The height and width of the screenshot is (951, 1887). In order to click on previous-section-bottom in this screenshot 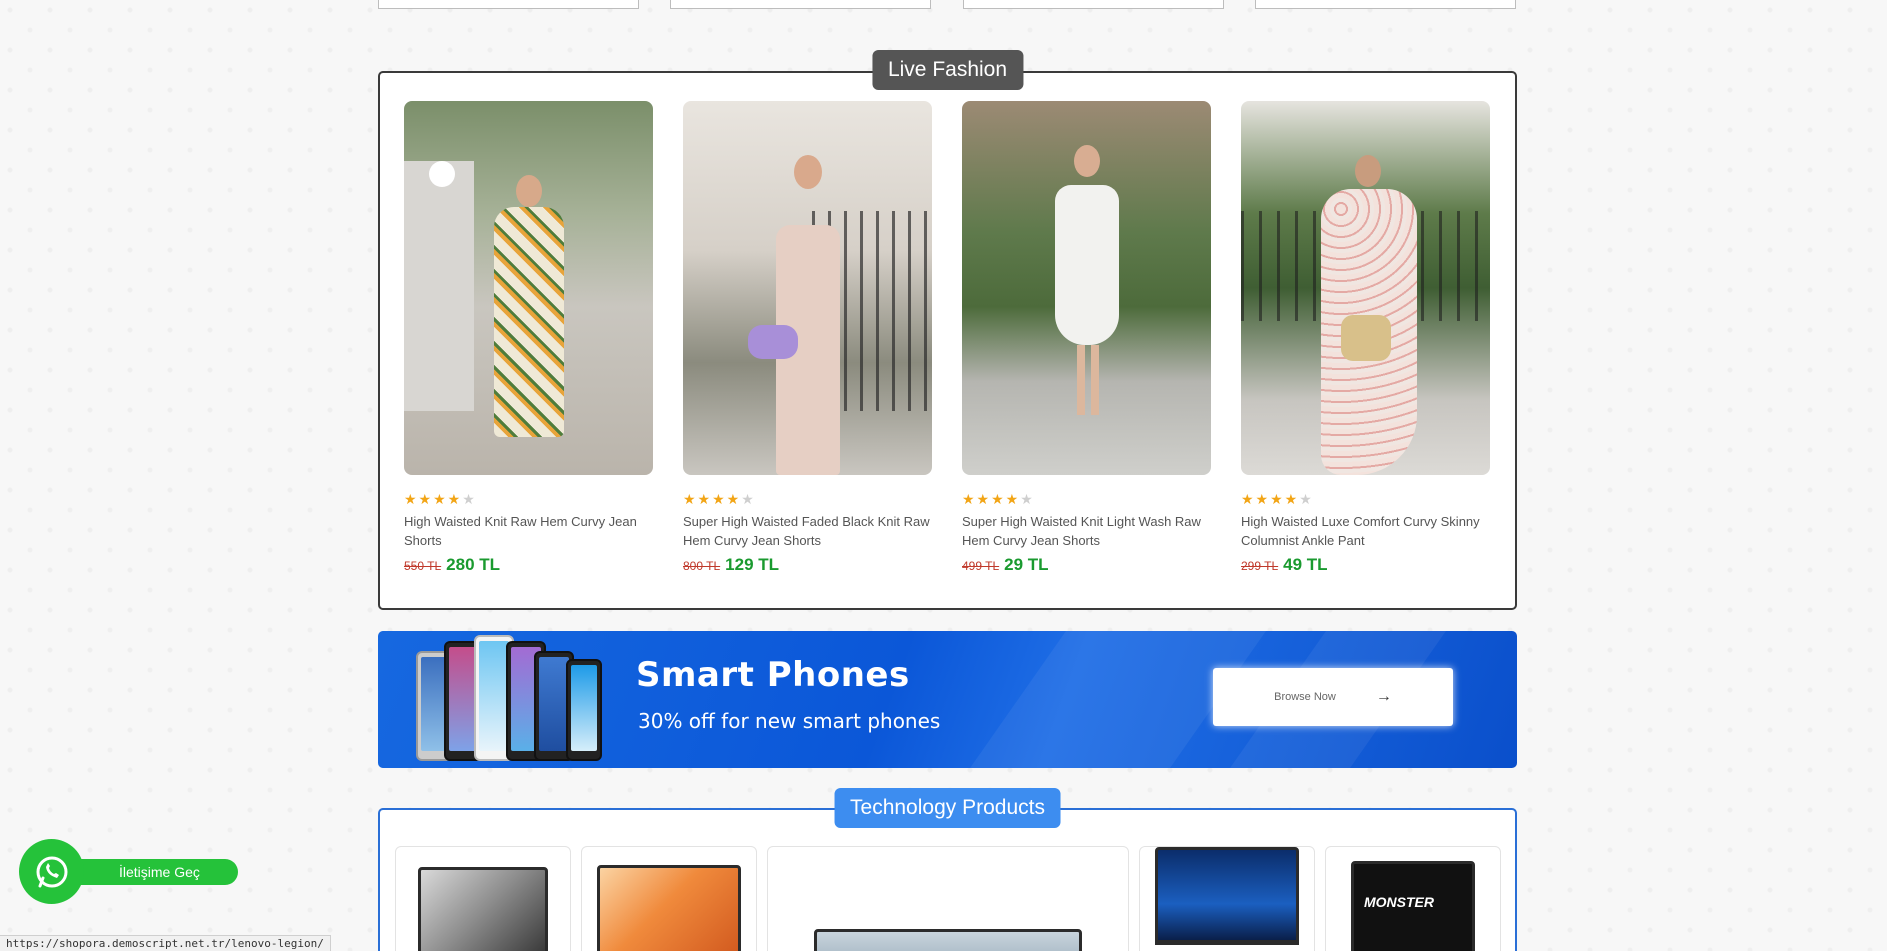, I will do `click(947, 4)`.